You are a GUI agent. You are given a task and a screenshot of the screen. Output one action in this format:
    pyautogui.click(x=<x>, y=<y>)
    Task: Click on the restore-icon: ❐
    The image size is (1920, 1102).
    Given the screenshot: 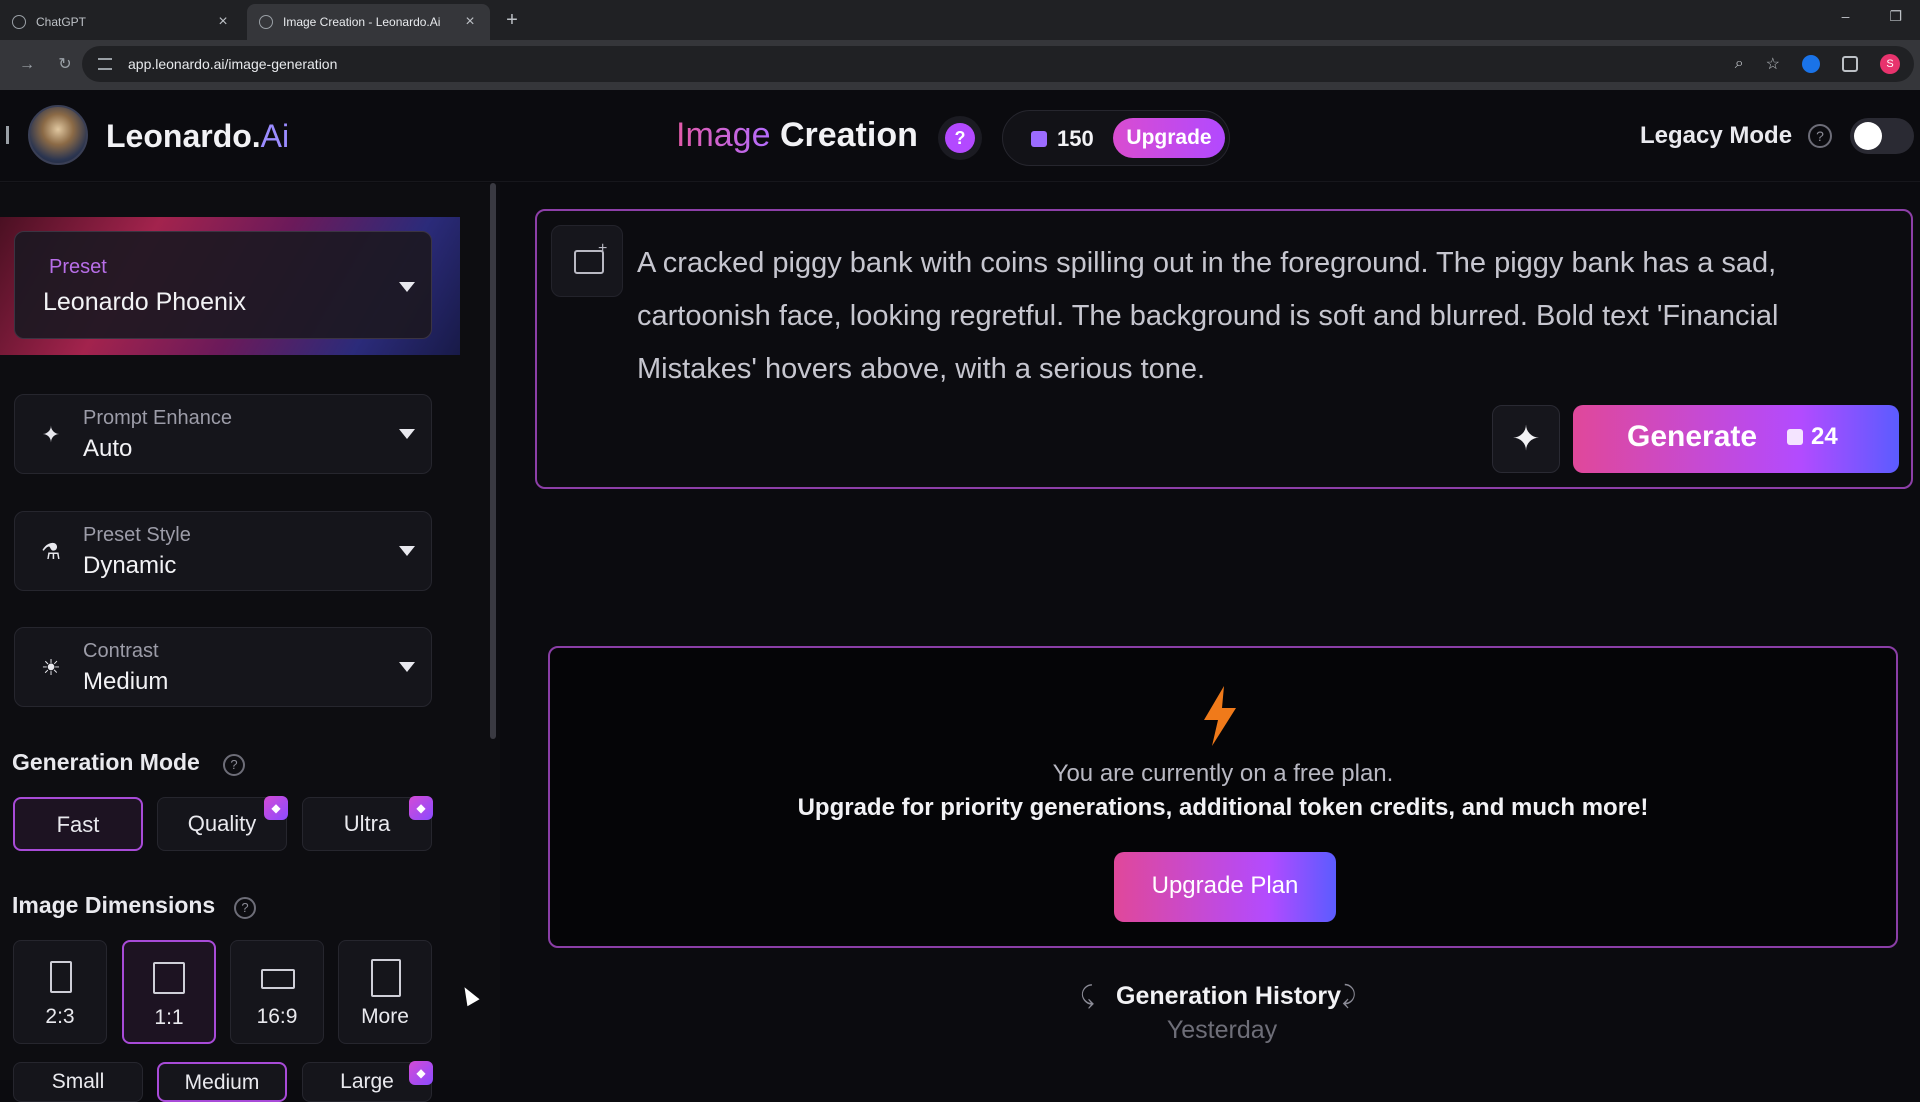 What is the action you would take?
    pyautogui.click(x=1895, y=16)
    